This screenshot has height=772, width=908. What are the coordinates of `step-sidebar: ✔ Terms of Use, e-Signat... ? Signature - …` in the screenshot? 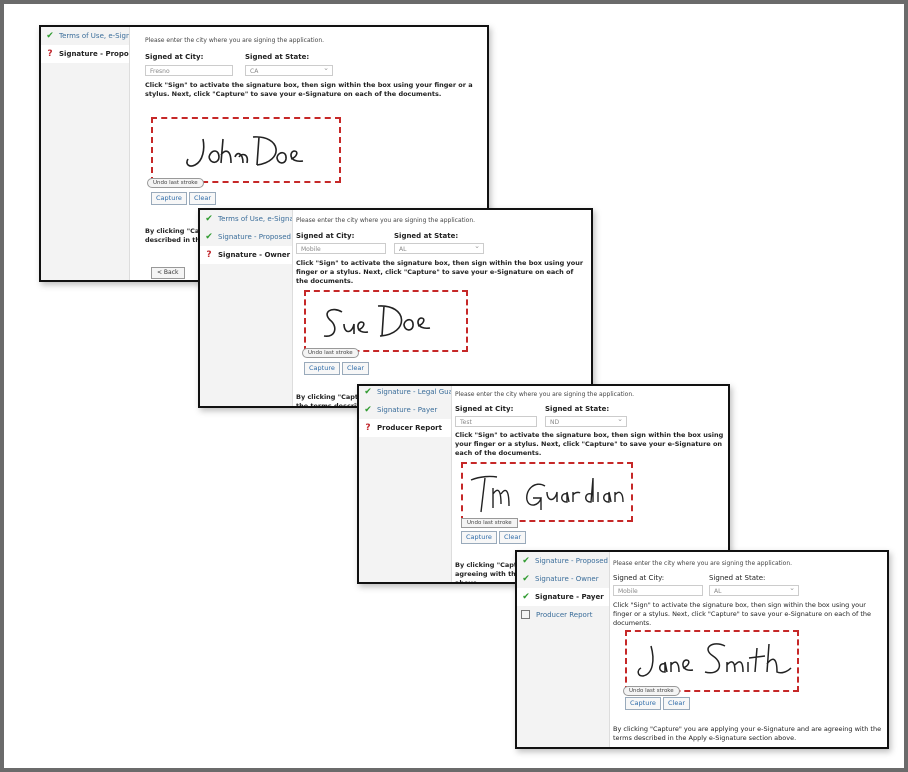 It's located at (85, 153).